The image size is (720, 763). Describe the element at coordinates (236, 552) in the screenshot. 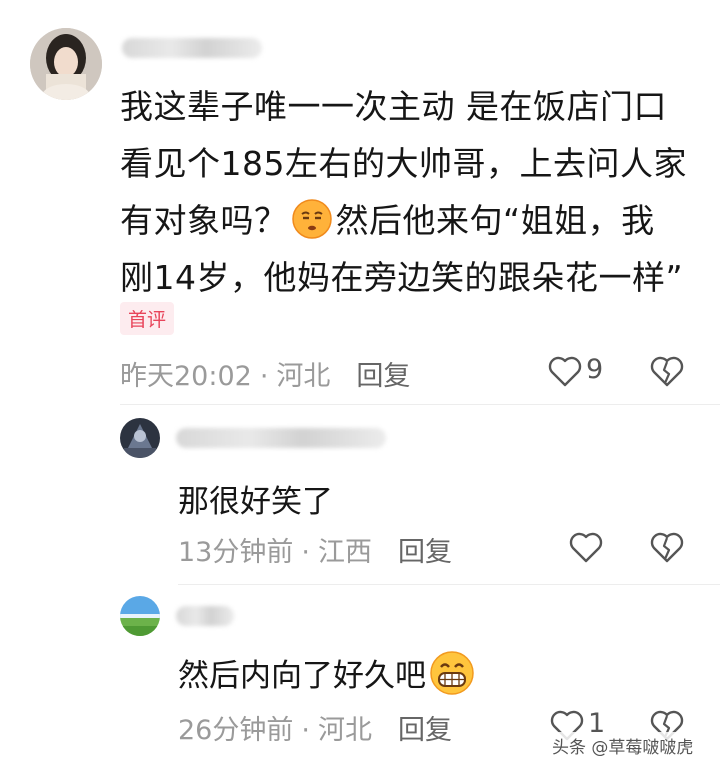

I see `reply-time: 13分钟前` at that location.